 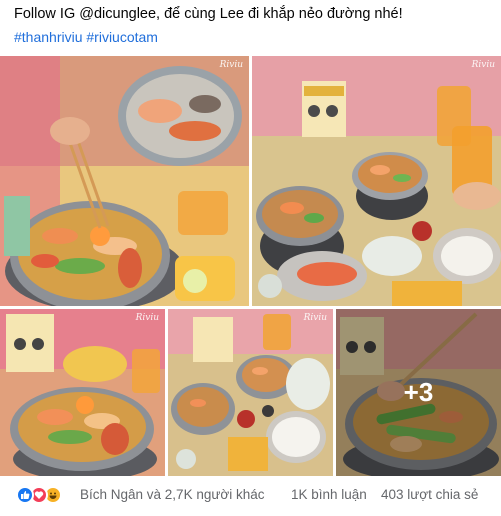 I want to click on more-photos-overlay: +3, so click(x=418, y=392).